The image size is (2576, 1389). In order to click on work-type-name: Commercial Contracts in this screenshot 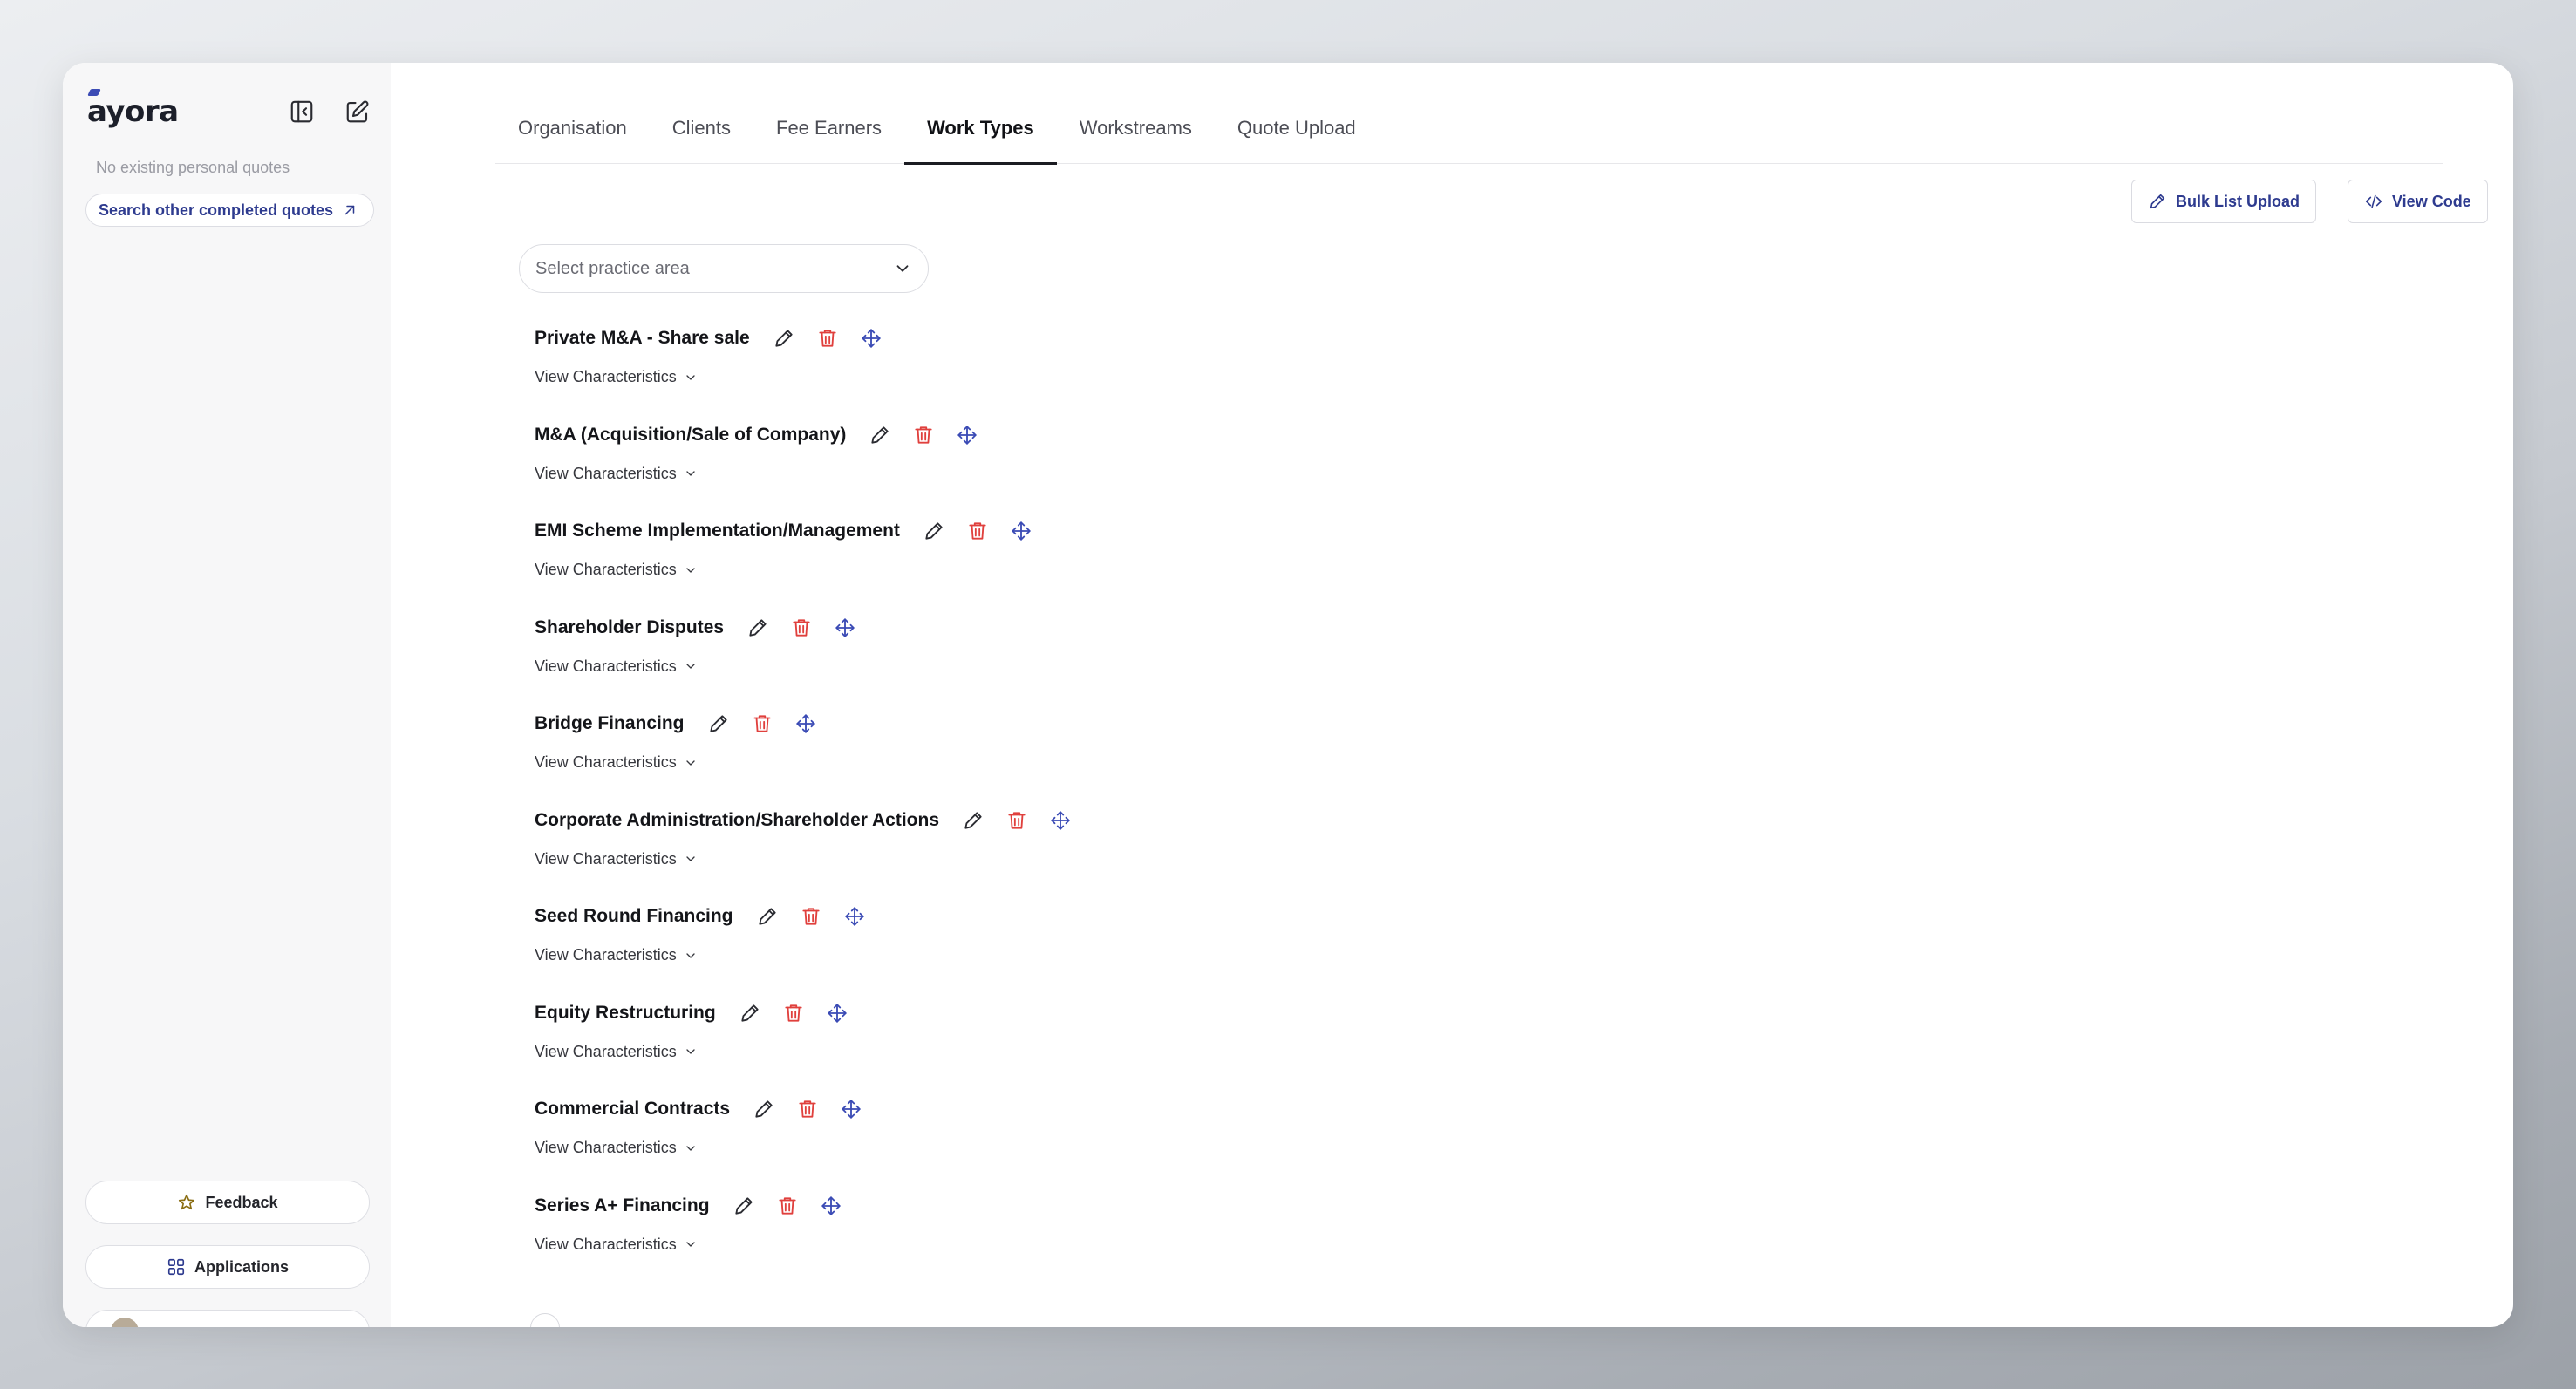, I will do `click(633, 1109)`.